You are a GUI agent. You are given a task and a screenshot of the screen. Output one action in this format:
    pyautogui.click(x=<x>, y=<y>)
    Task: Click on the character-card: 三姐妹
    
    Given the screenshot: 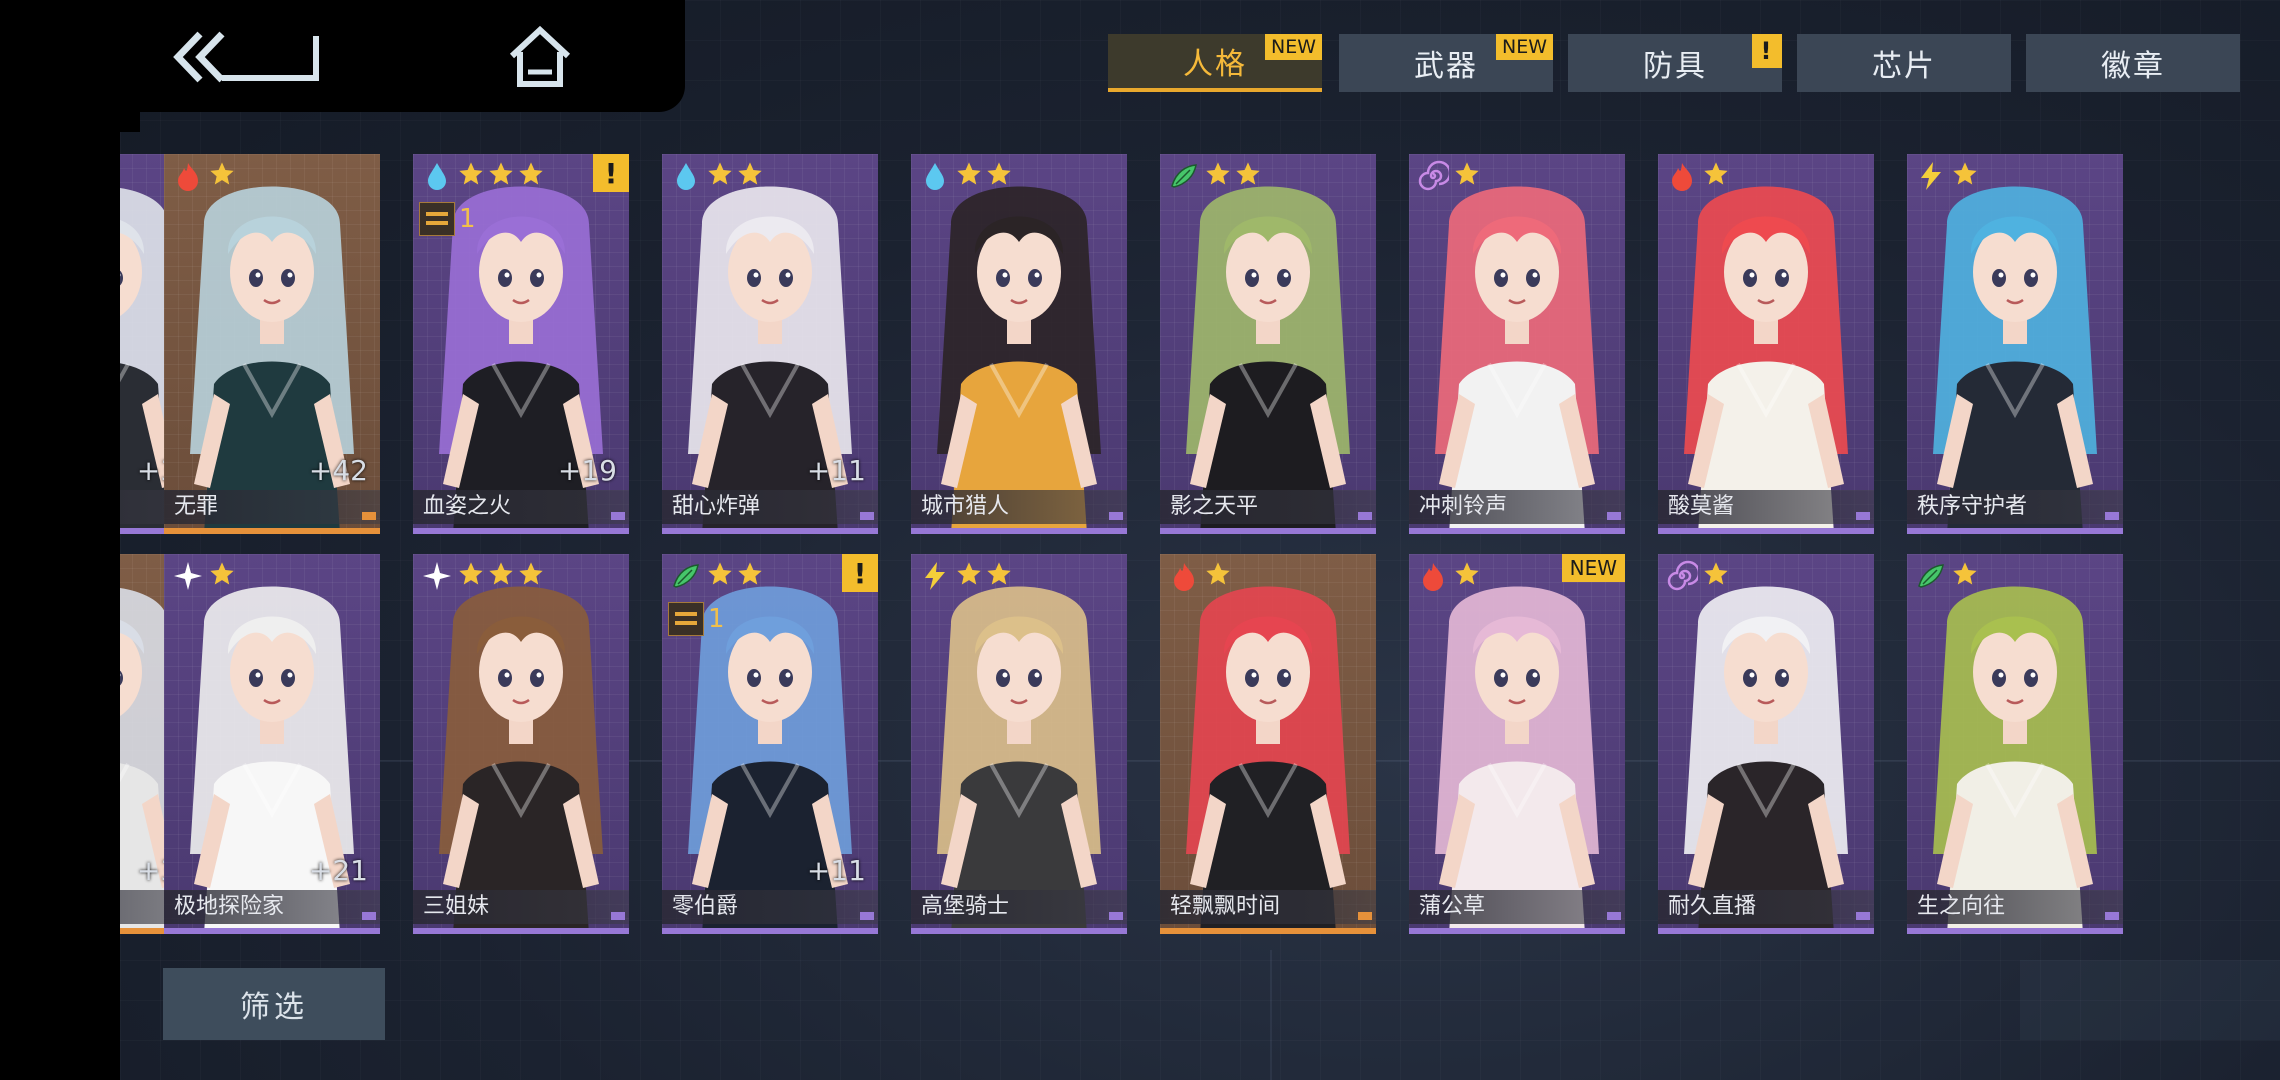 What is the action you would take?
    pyautogui.click(x=521, y=744)
    